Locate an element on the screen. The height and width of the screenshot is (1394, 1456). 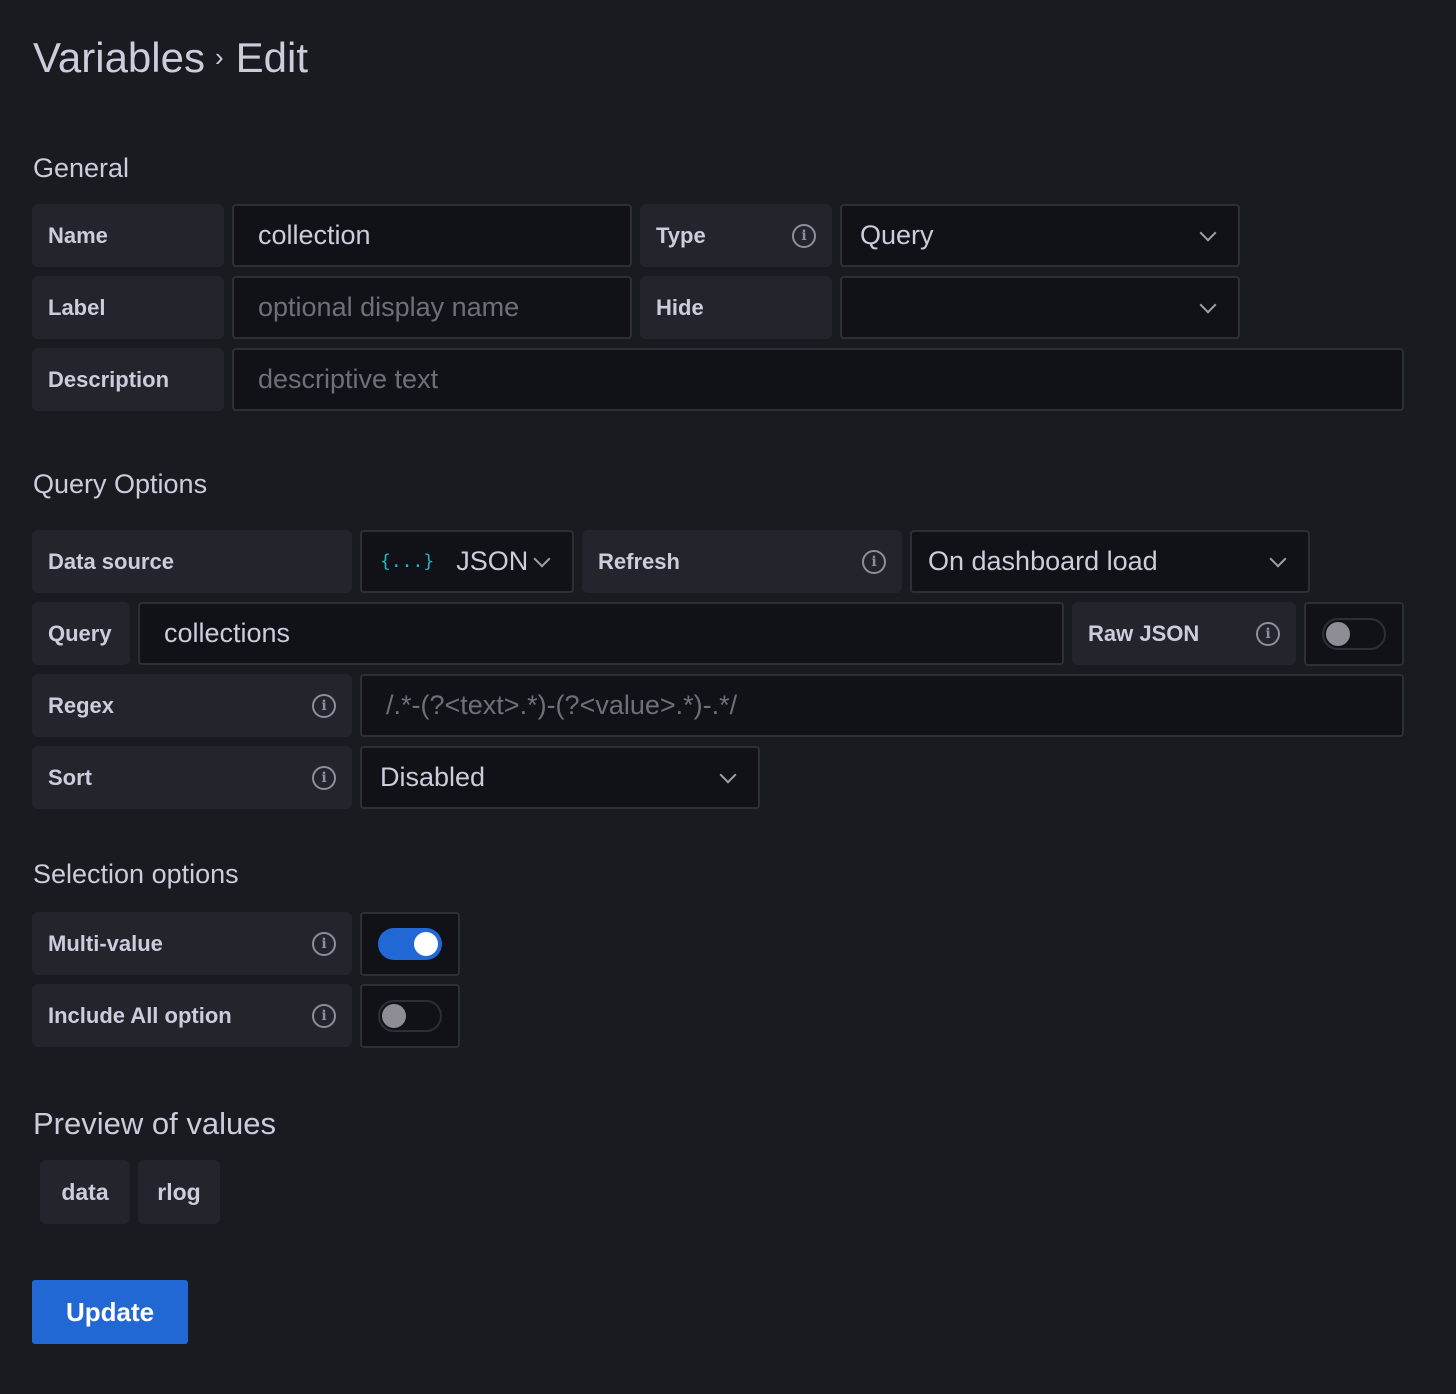
raw-json-label-text: Raw JSON is located at coordinates (1144, 633).